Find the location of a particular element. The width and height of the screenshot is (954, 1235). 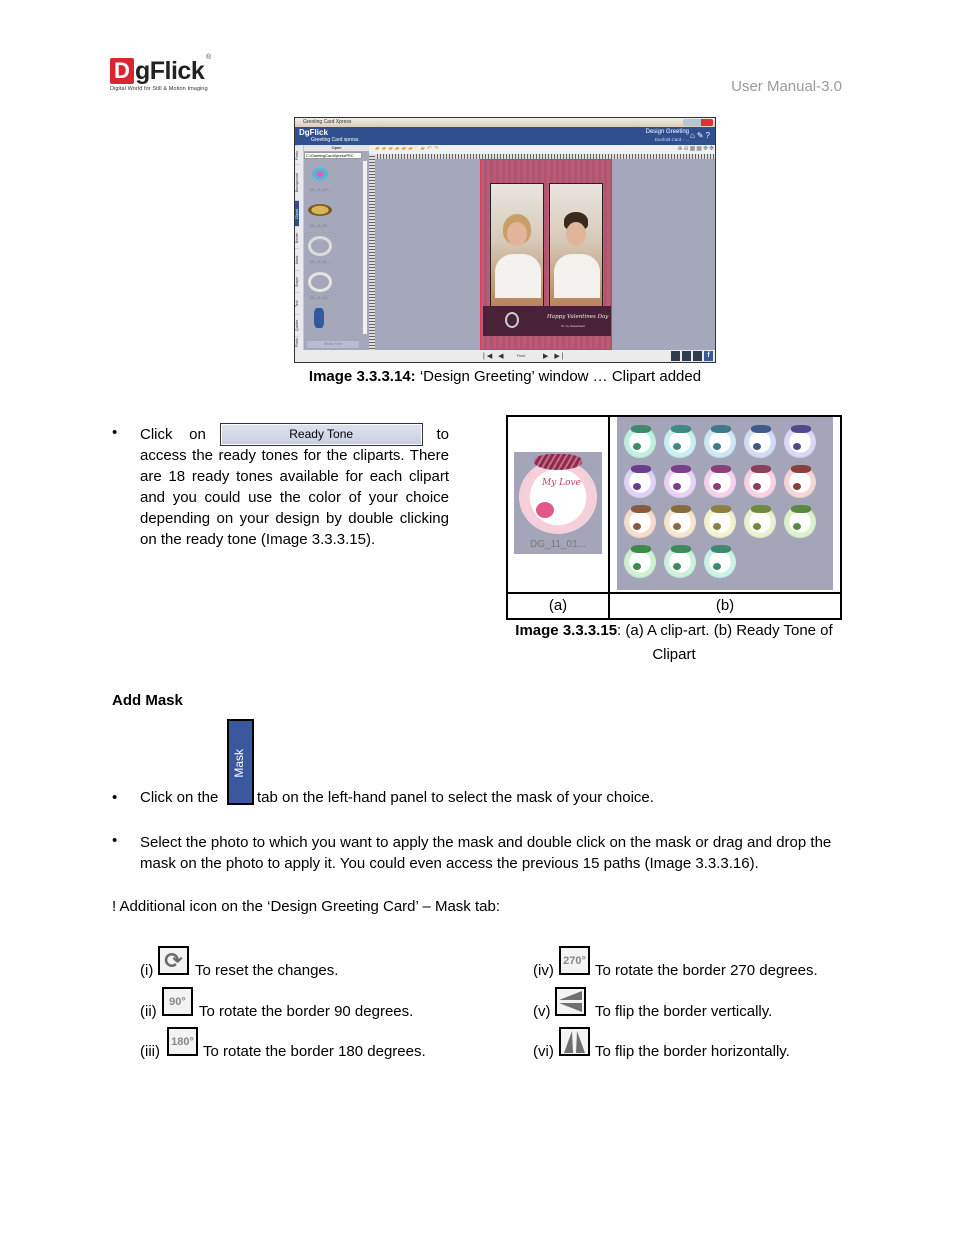

to-text: to is located at coordinates (442, 434).